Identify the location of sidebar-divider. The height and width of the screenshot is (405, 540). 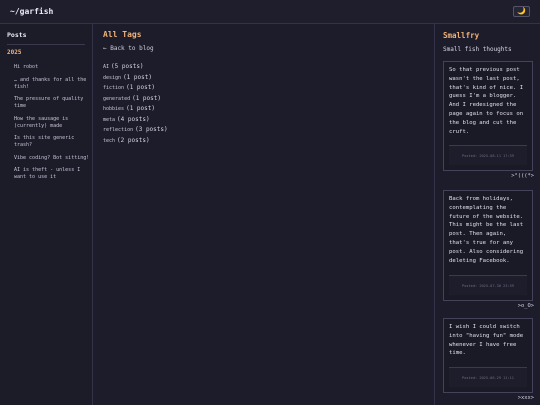
(46, 44).